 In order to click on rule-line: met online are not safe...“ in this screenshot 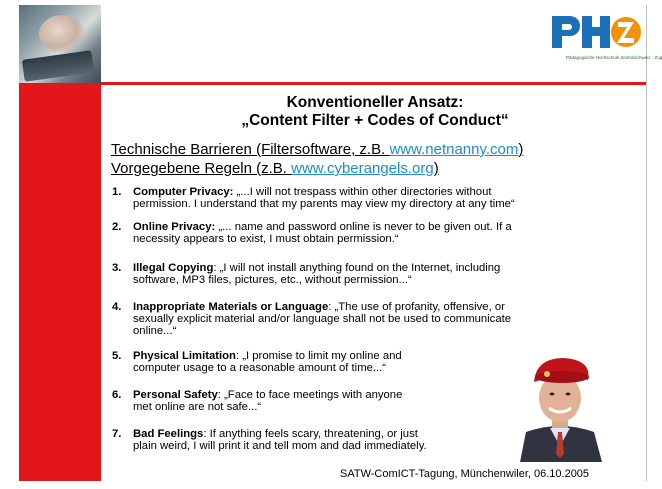, I will do `click(197, 407)`.